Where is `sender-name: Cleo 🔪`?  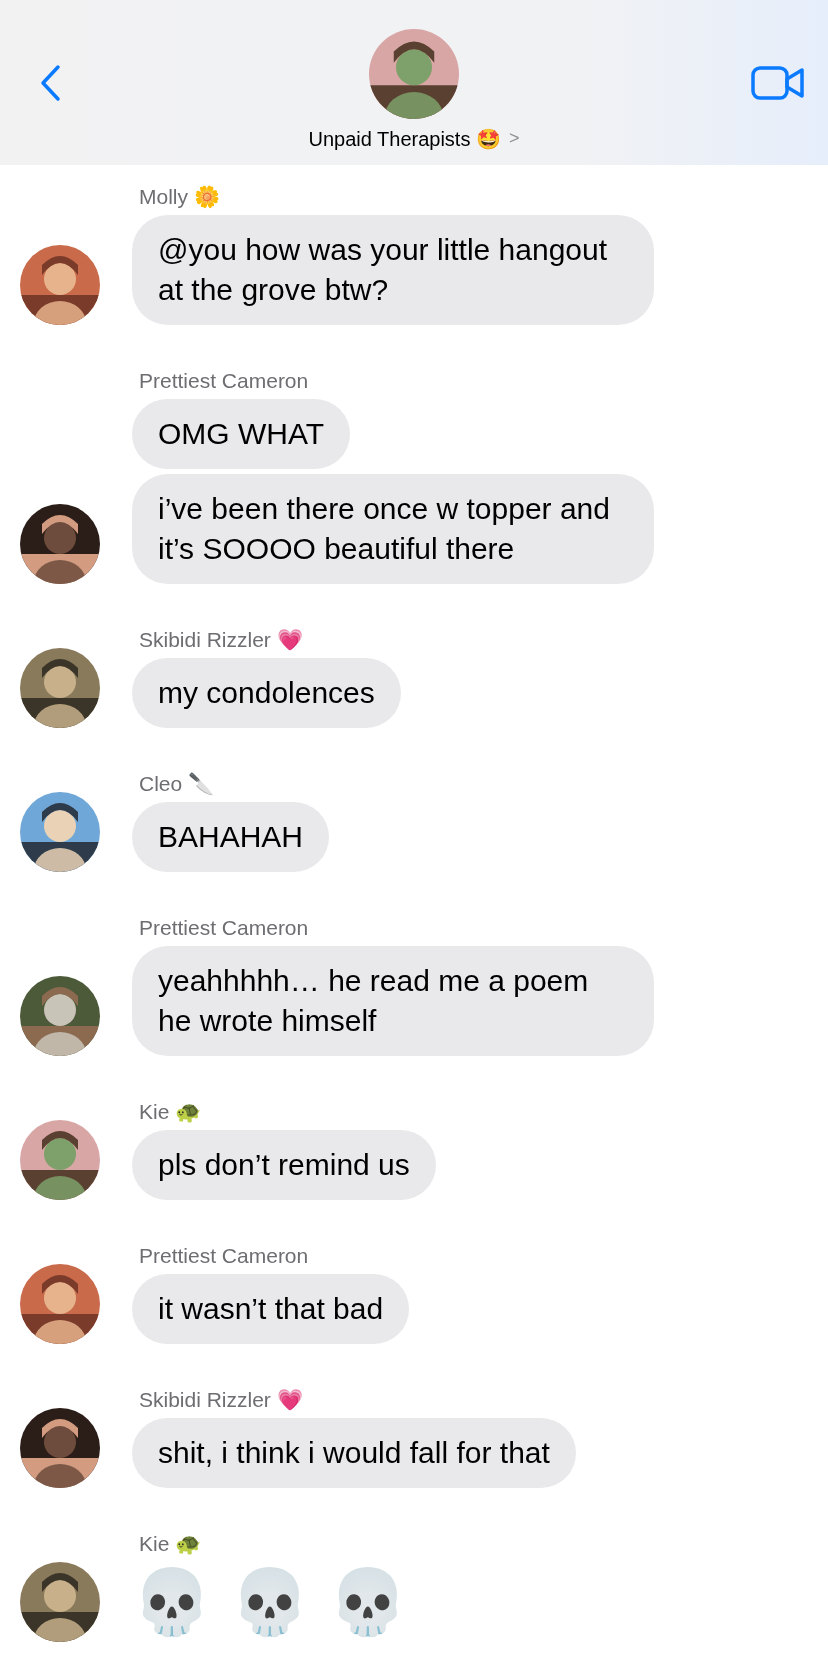
sender-name: Cleo 🔪 is located at coordinates (177, 784).